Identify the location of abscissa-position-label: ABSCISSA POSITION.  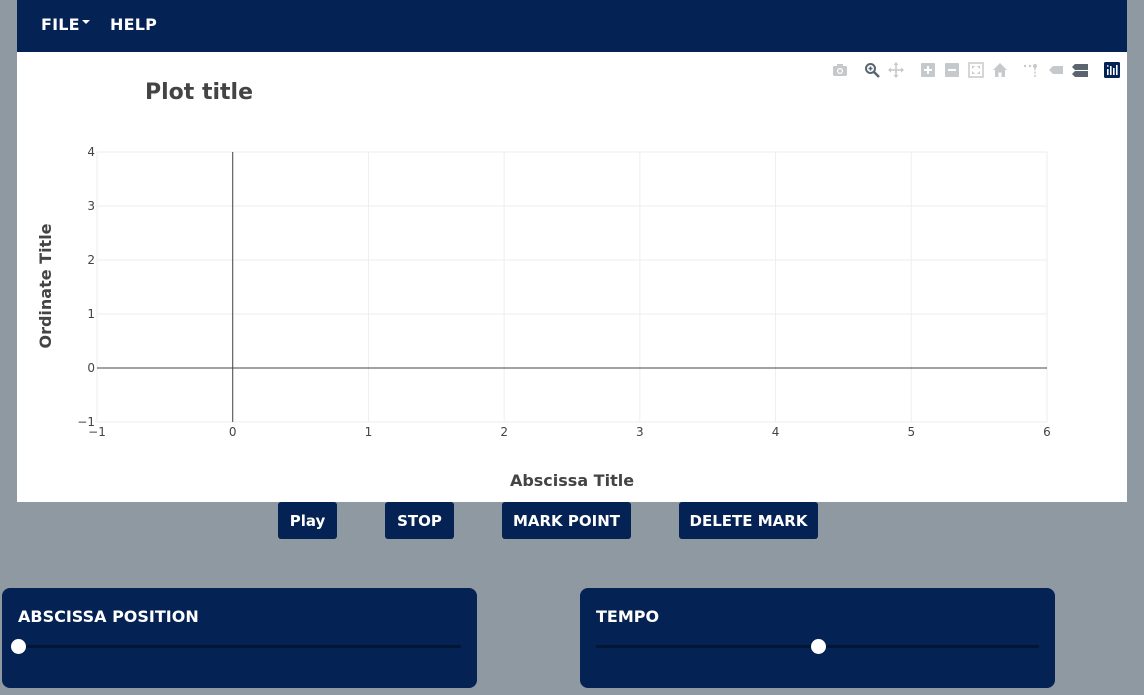
(108, 616).